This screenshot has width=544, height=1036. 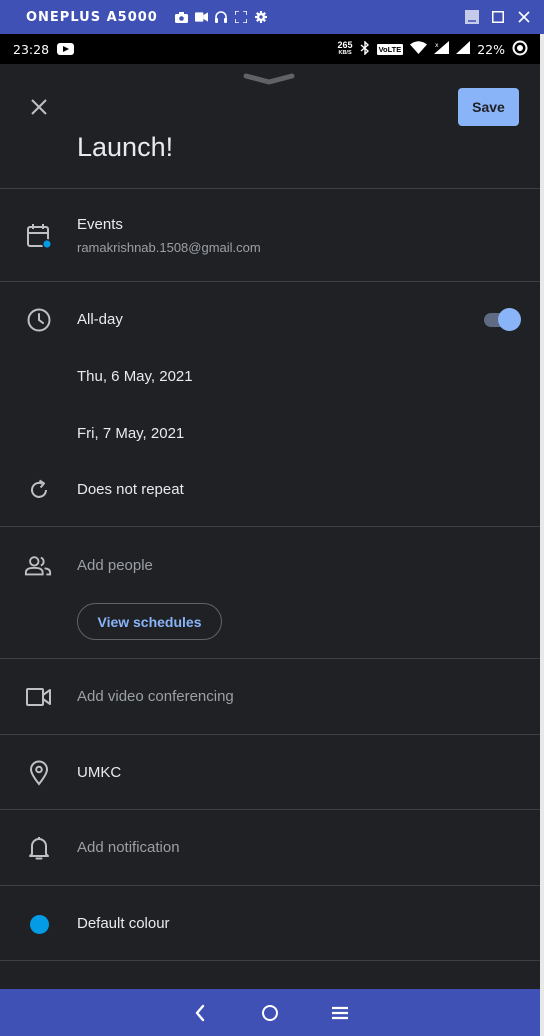 I want to click on add-notification: Add notification, so click(x=128, y=847).